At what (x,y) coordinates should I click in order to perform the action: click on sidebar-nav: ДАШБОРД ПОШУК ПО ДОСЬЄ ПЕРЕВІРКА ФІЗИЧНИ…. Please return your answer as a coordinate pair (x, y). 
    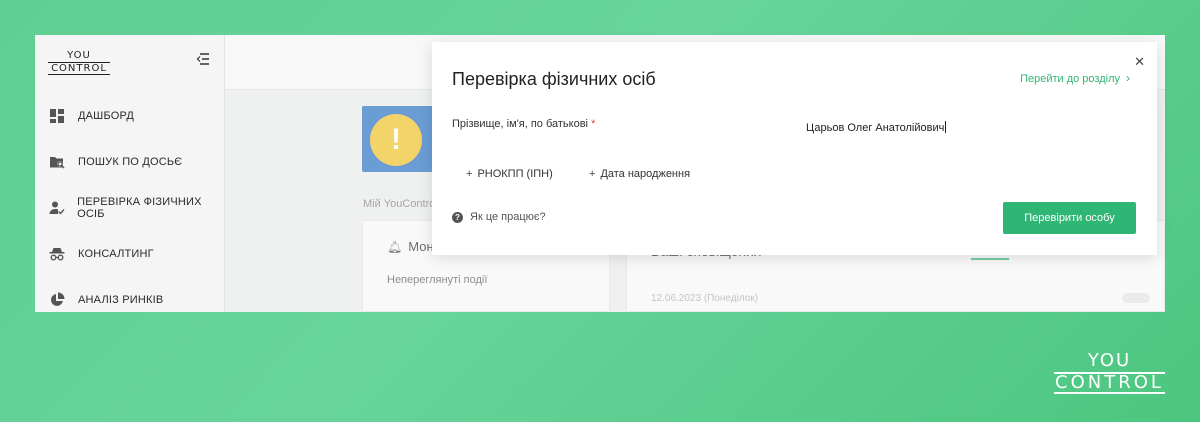
    Looking at the image, I should click on (130, 202).